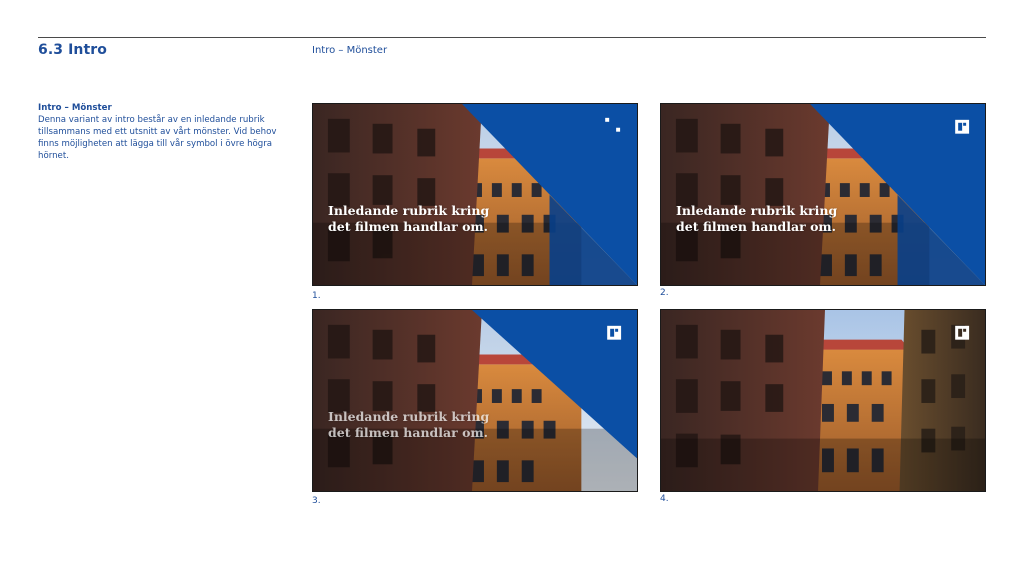  I want to click on section-title: 6.3 Intro, so click(72, 50).